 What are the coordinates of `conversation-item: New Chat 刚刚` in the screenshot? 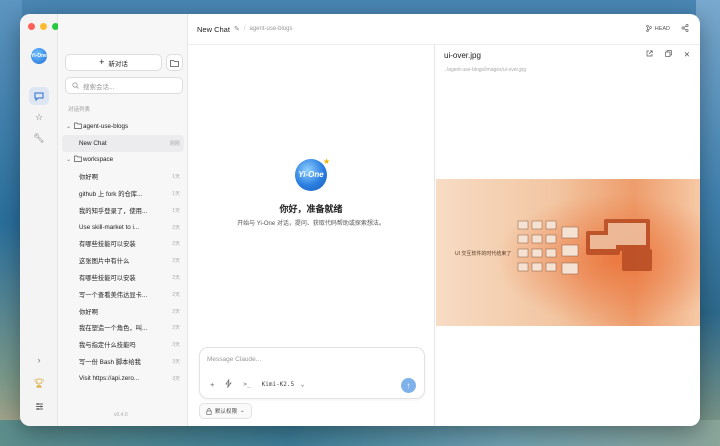 It's located at (123, 143).